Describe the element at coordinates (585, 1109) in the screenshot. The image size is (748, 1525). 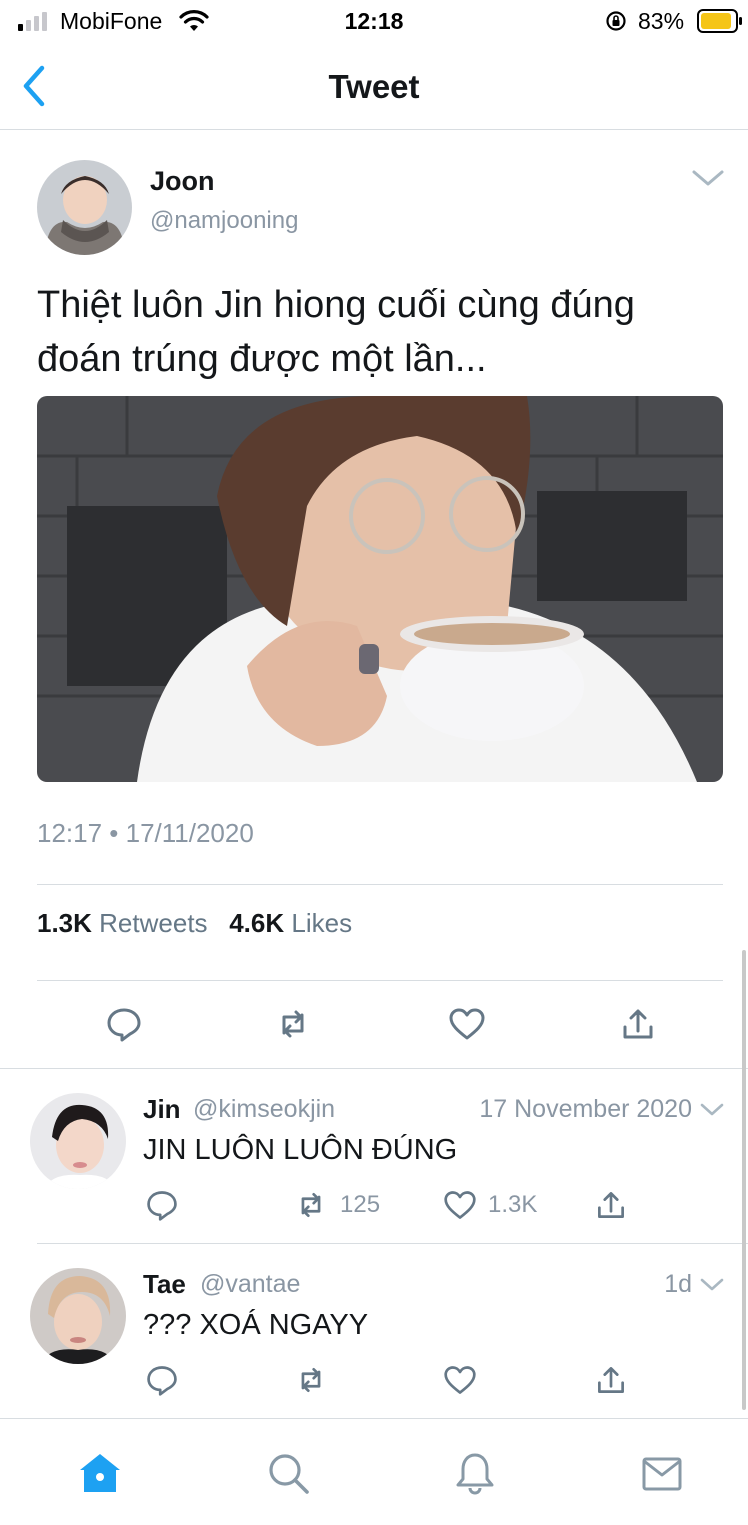
I see `reply-date: 17 November 2020` at that location.